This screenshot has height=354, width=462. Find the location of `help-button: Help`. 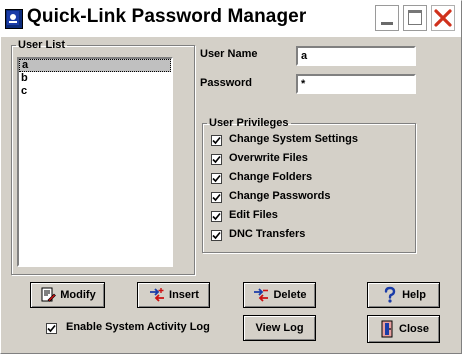

help-button: Help is located at coordinates (403, 295).